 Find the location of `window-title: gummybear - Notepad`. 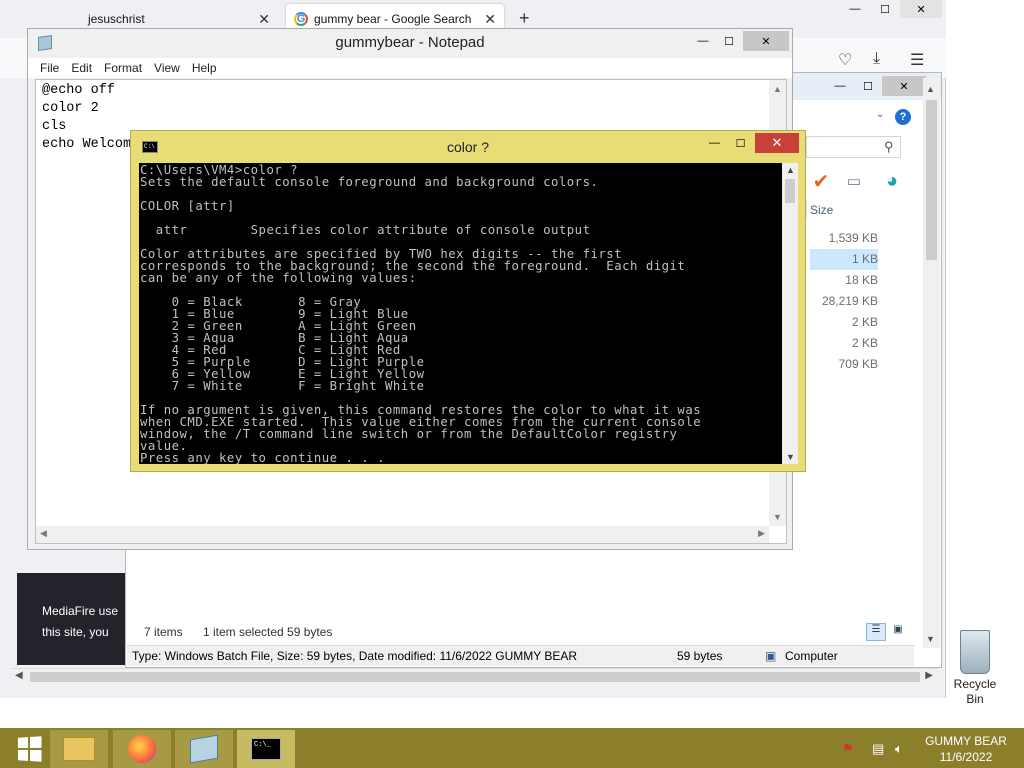

window-title: gummybear - Notepad is located at coordinates (410, 42).